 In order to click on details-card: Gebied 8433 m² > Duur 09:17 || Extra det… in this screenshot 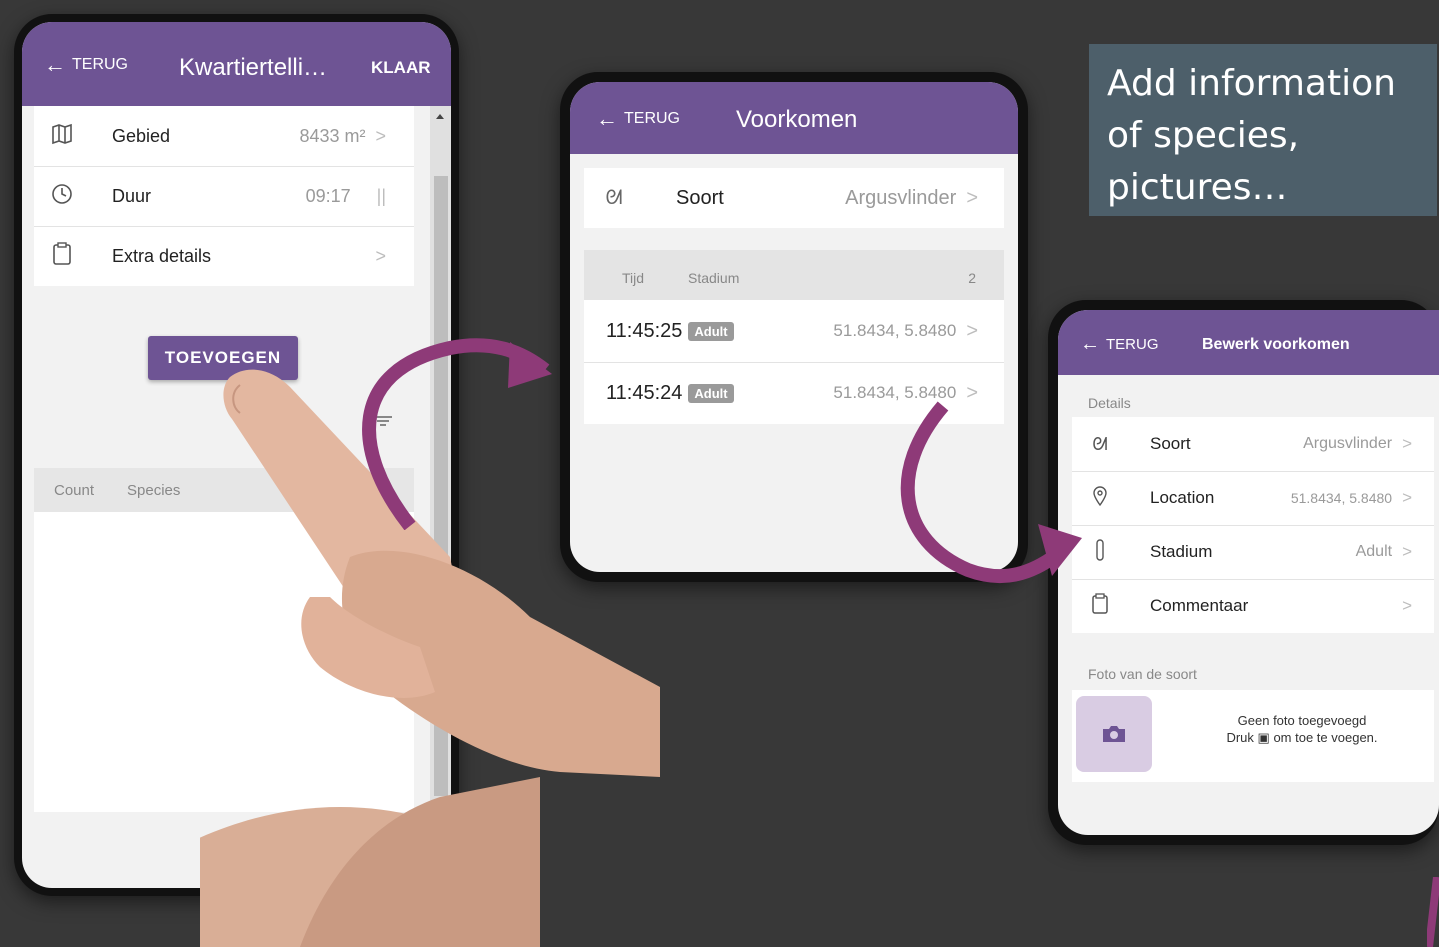, I will do `click(224, 196)`.